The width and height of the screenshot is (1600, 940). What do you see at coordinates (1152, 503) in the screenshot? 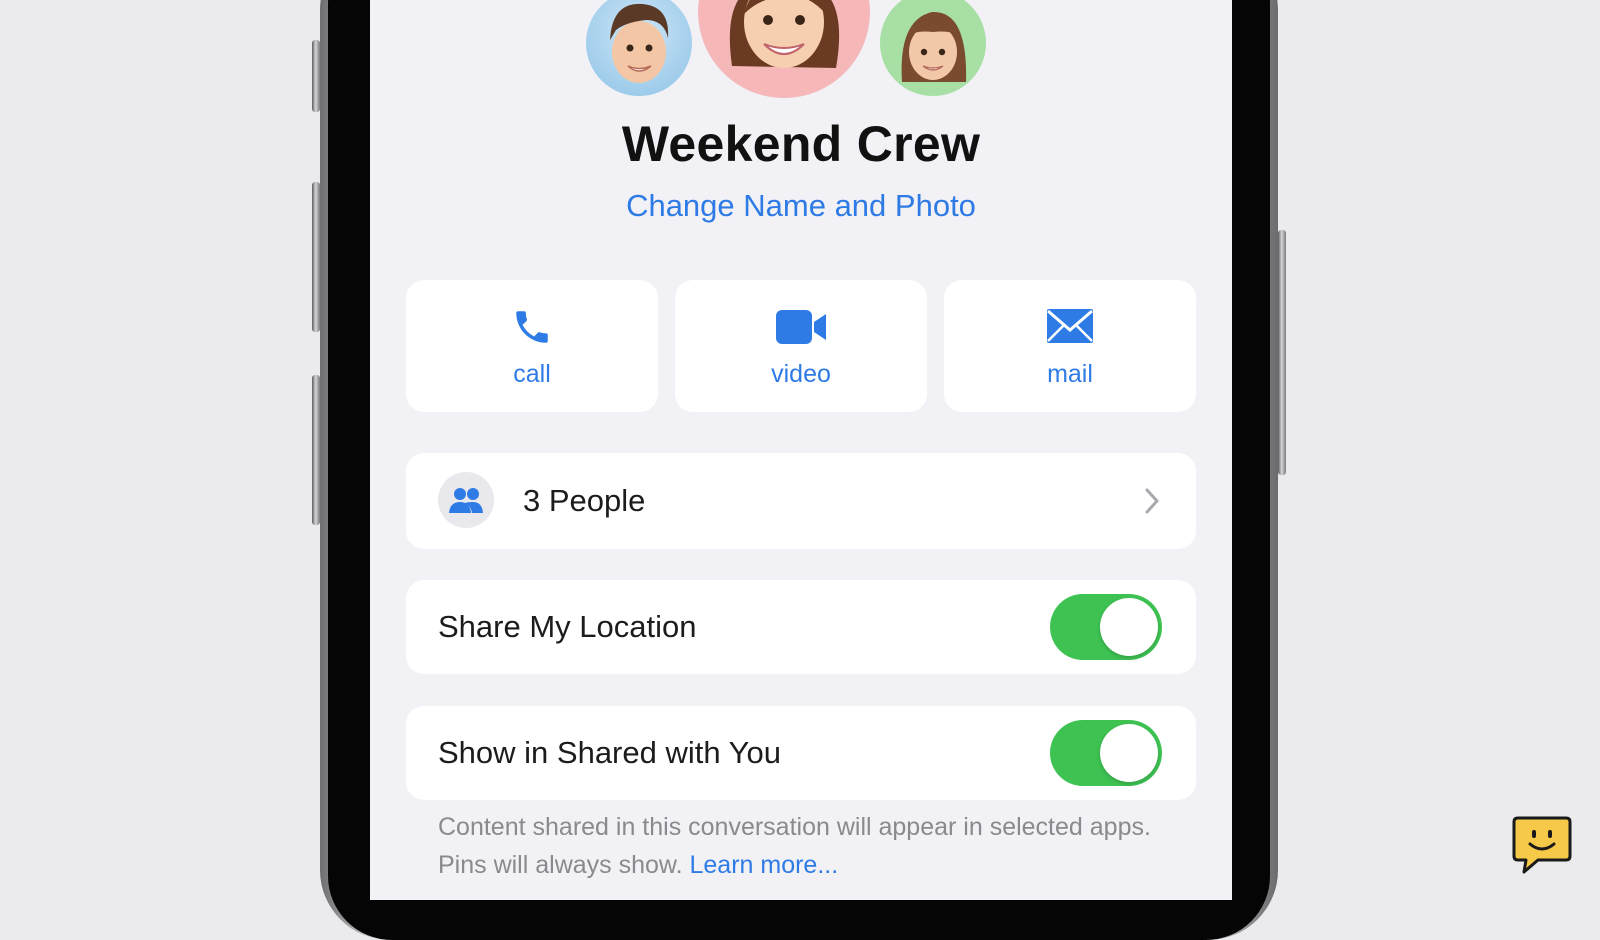
I see `chevron-right-icon` at bounding box center [1152, 503].